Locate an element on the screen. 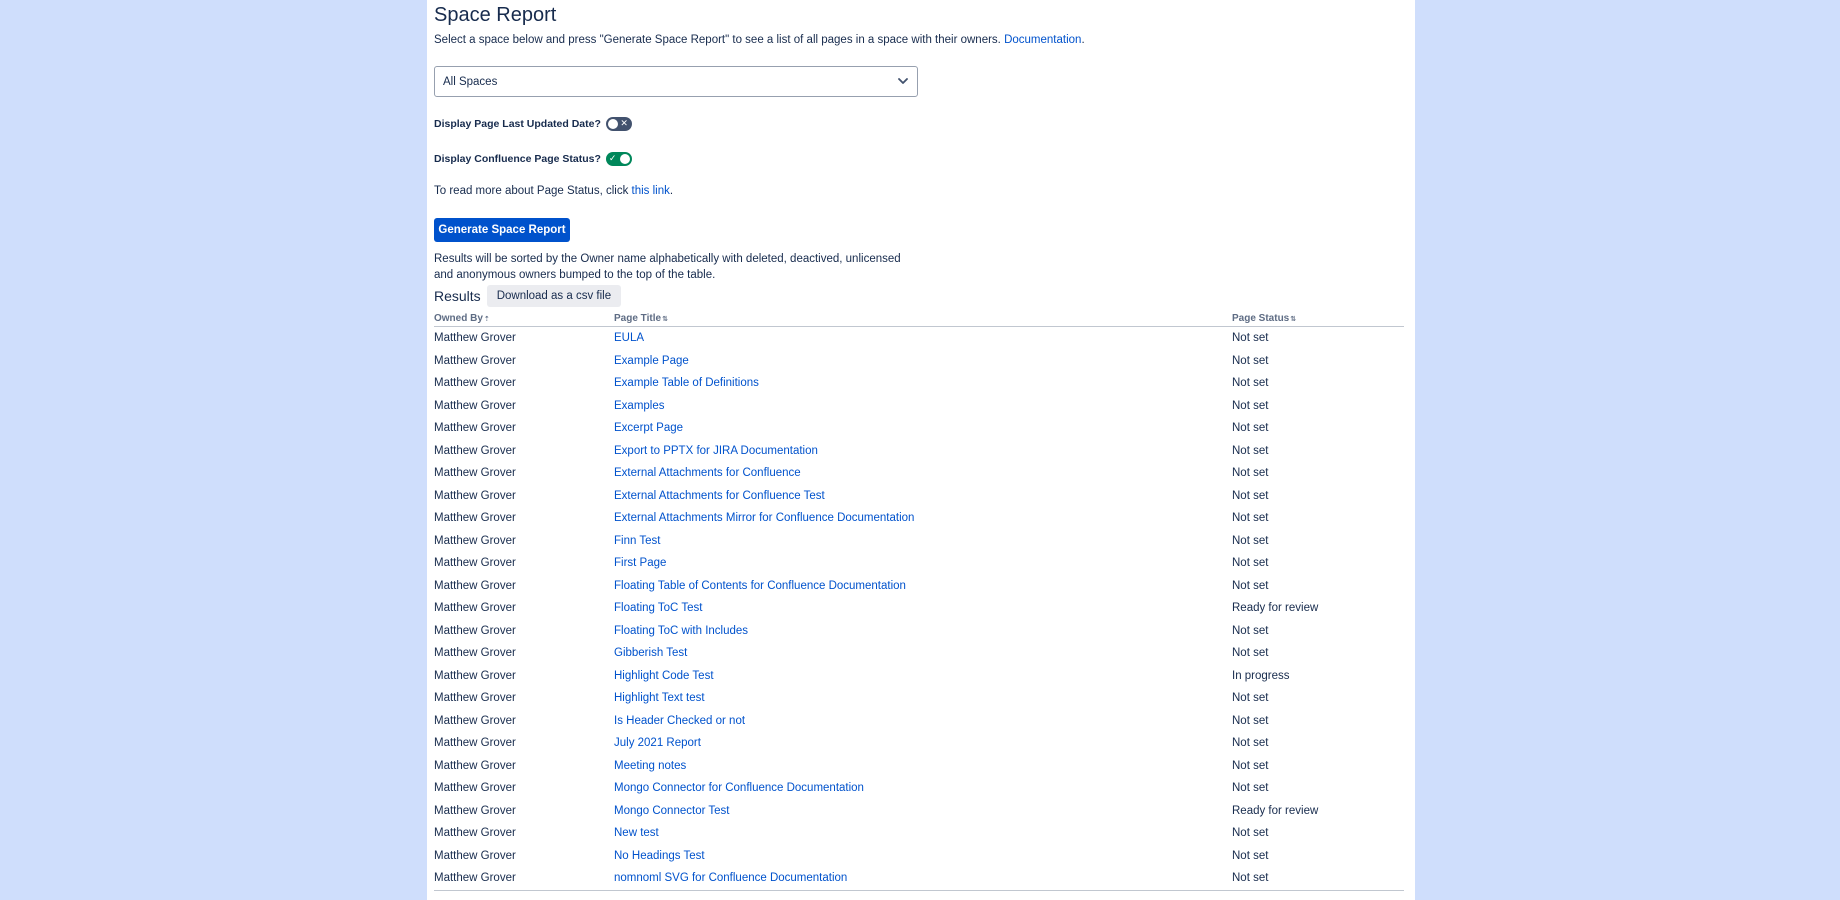 The image size is (1840, 900). page-title-link: Example Table of Definitions is located at coordinates (686, 383).